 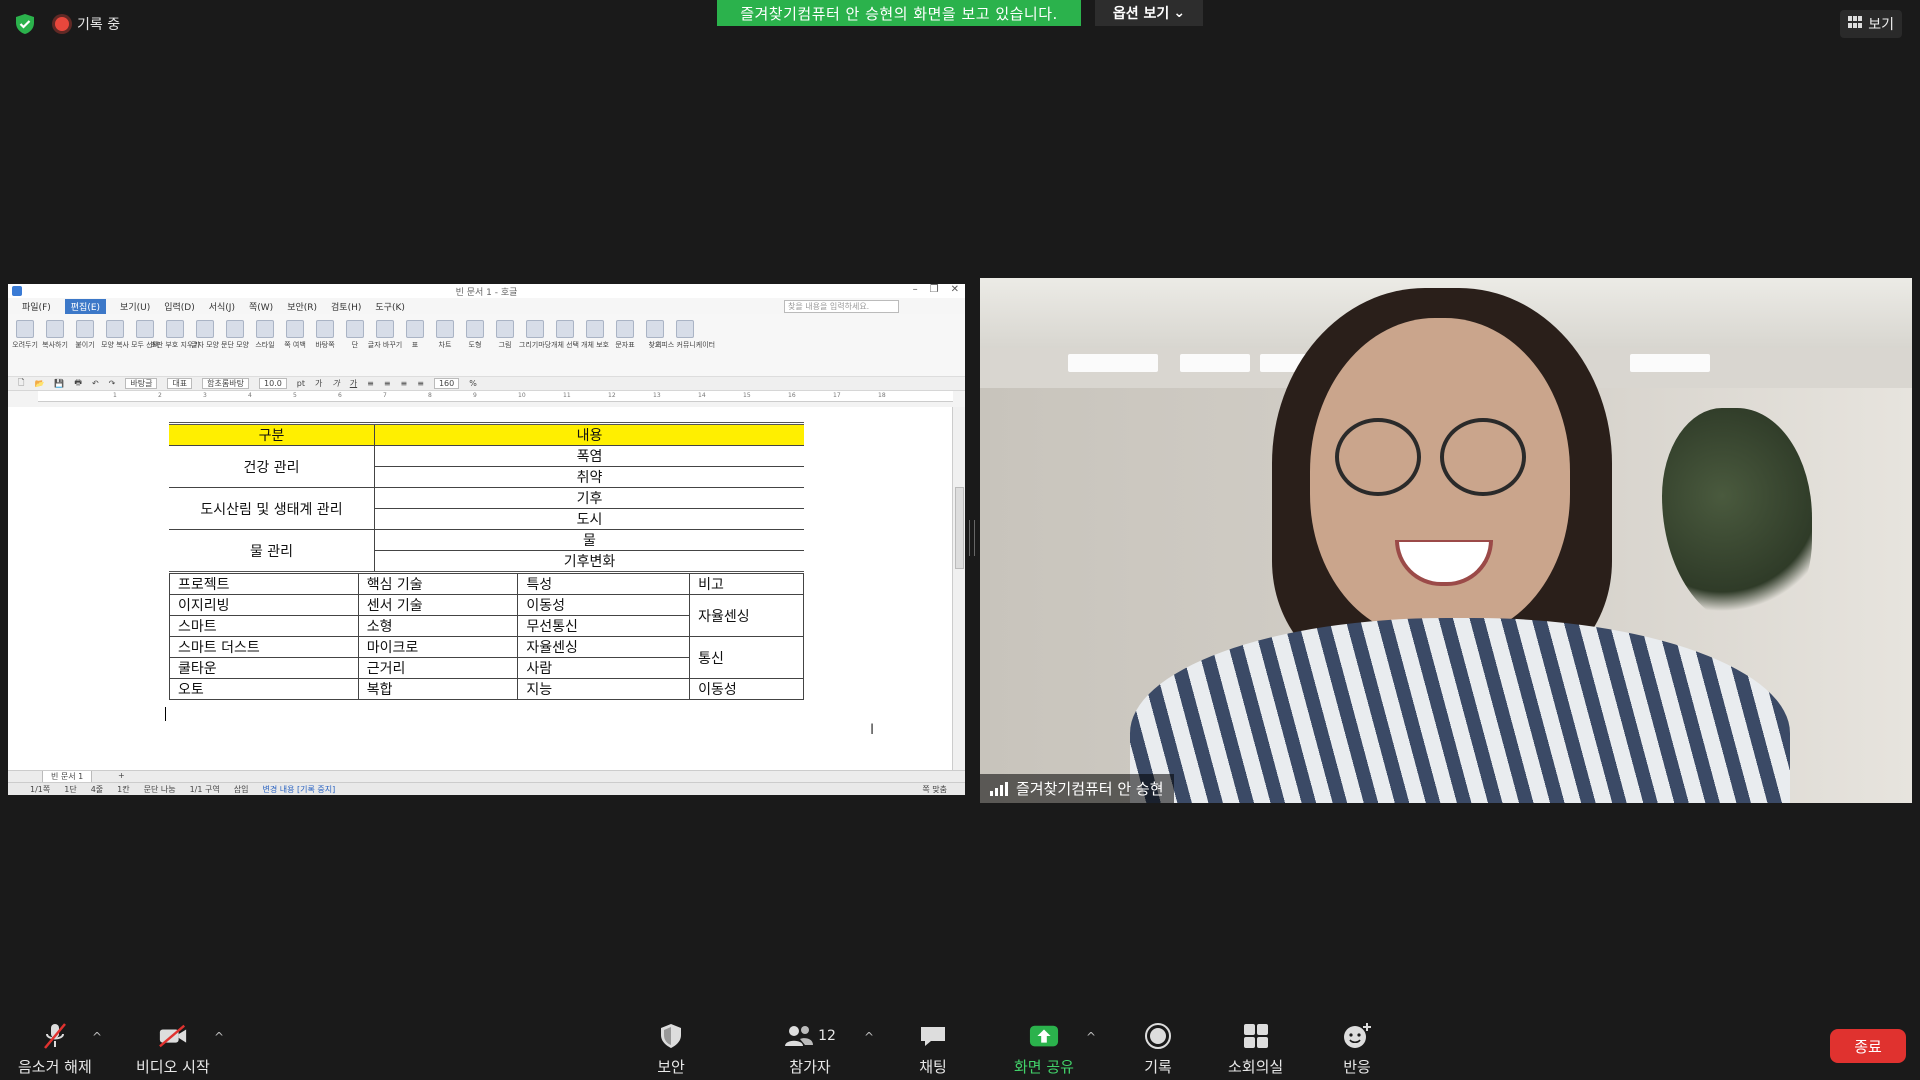 What do you see at coordinates (335, 383) in the screenshot?
I see `italic-icon: 가` at bounding box center [335, 383].